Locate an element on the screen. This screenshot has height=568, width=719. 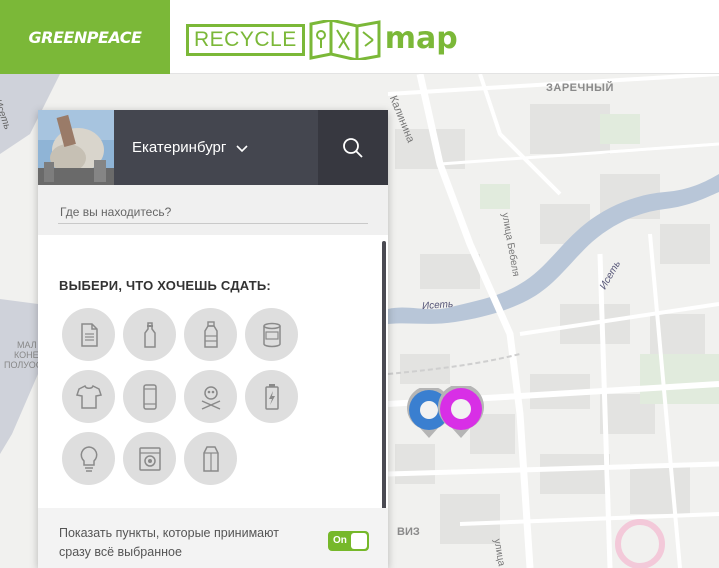
category-glass is located at coordinates (149, 334).